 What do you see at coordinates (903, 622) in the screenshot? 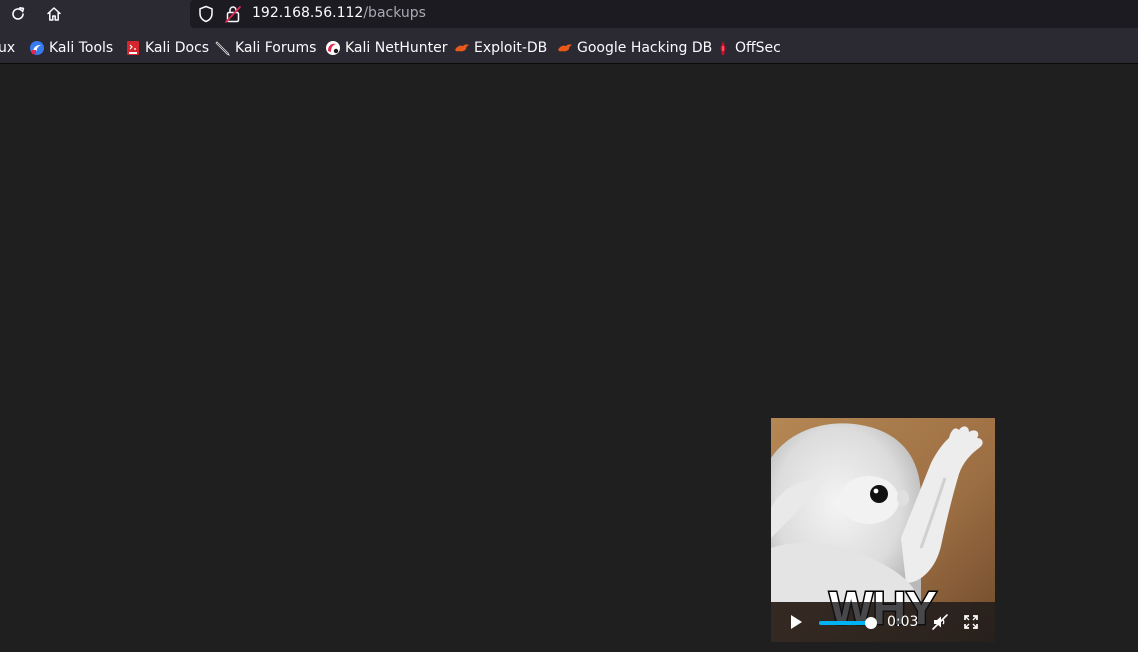
I see `video-time: 0:03` at bounding box center [903, 622].